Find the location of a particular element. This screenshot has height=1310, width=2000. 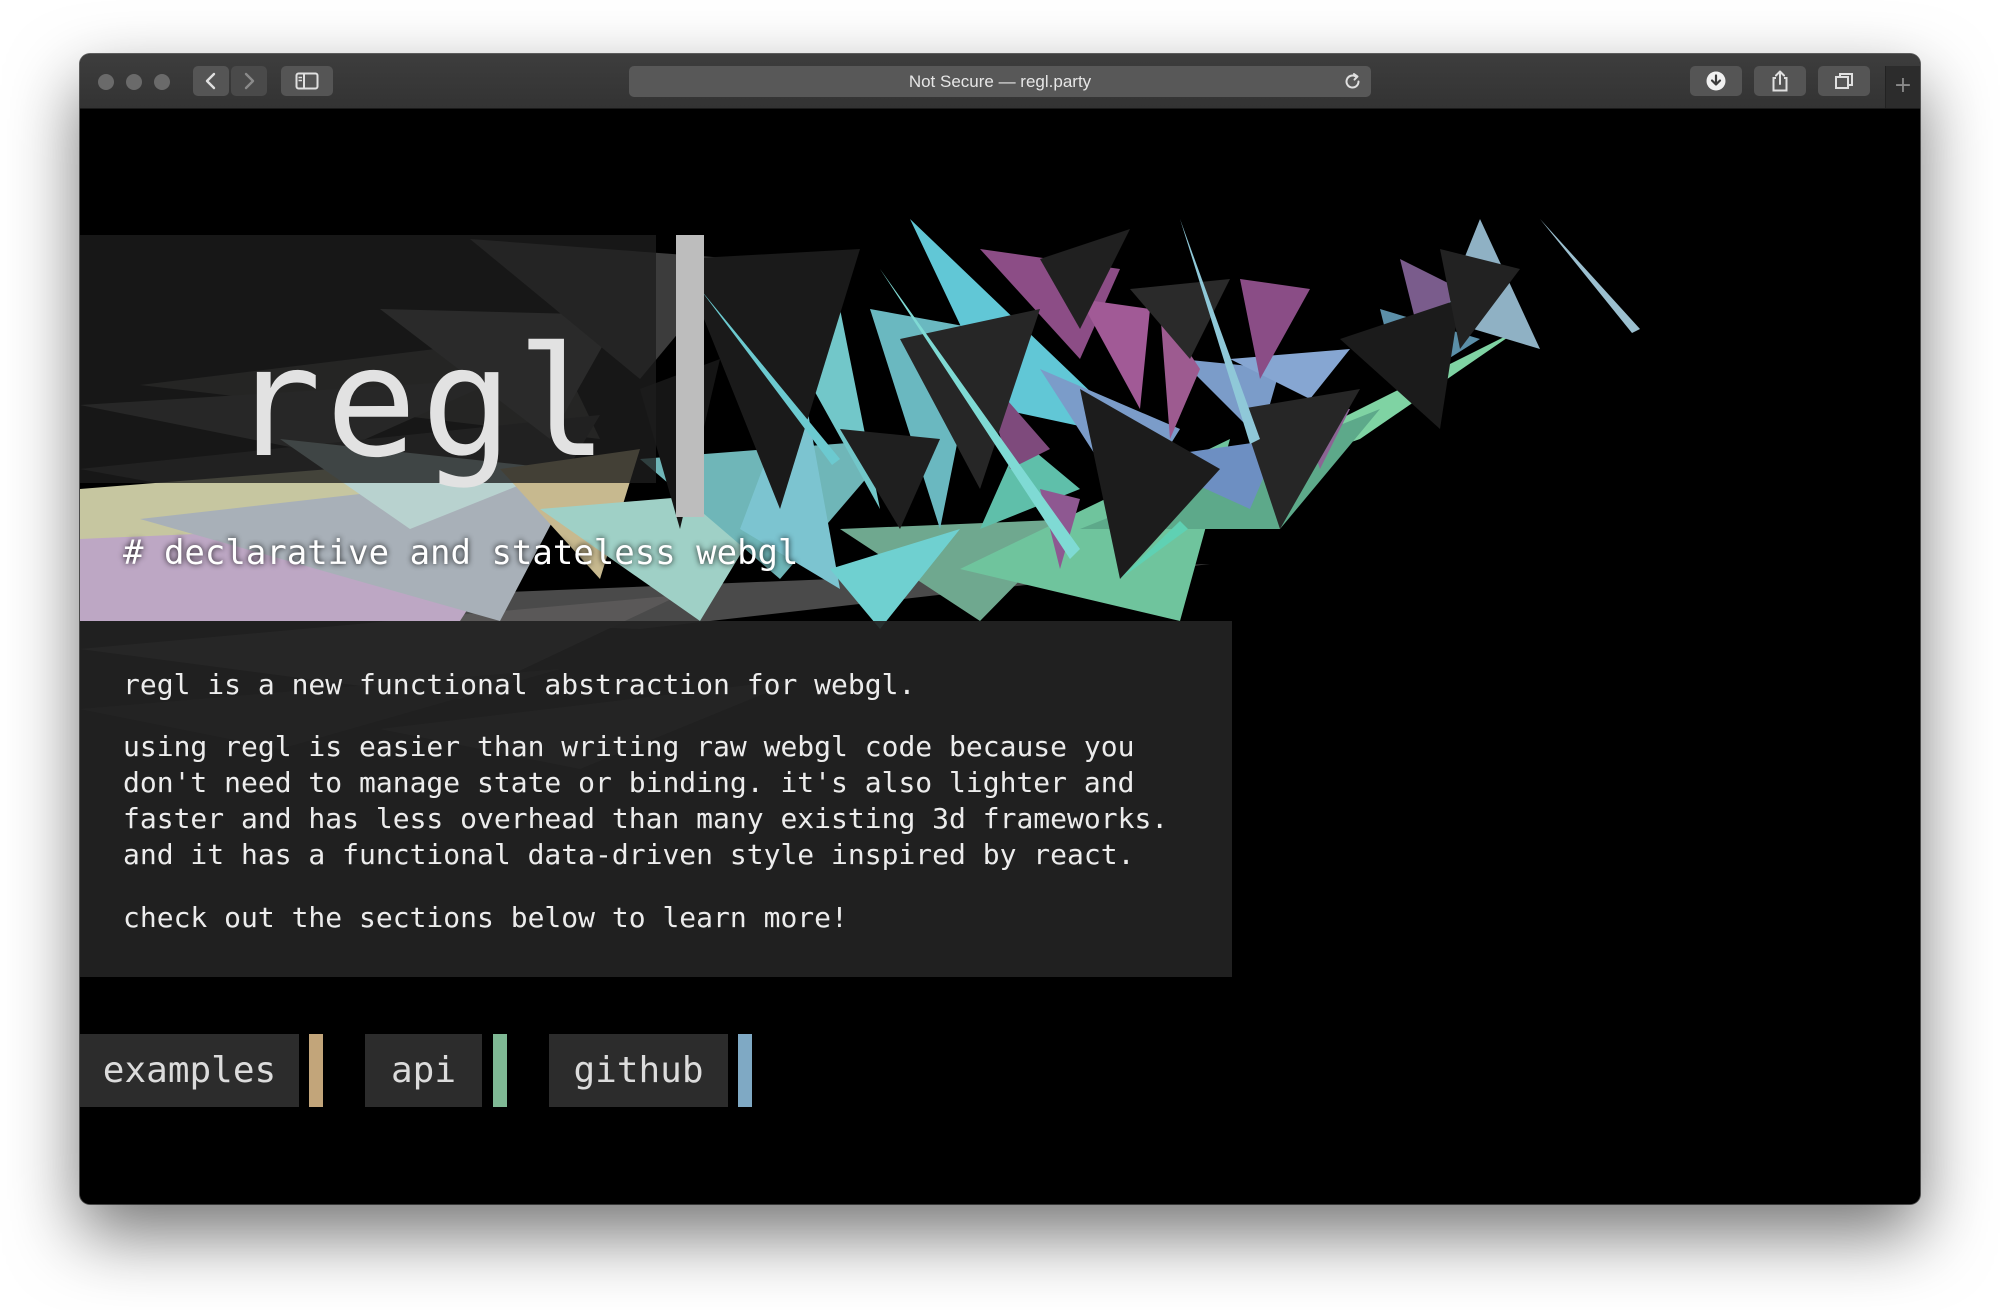

logo-accent-bar is located at coordinates (690, 376).